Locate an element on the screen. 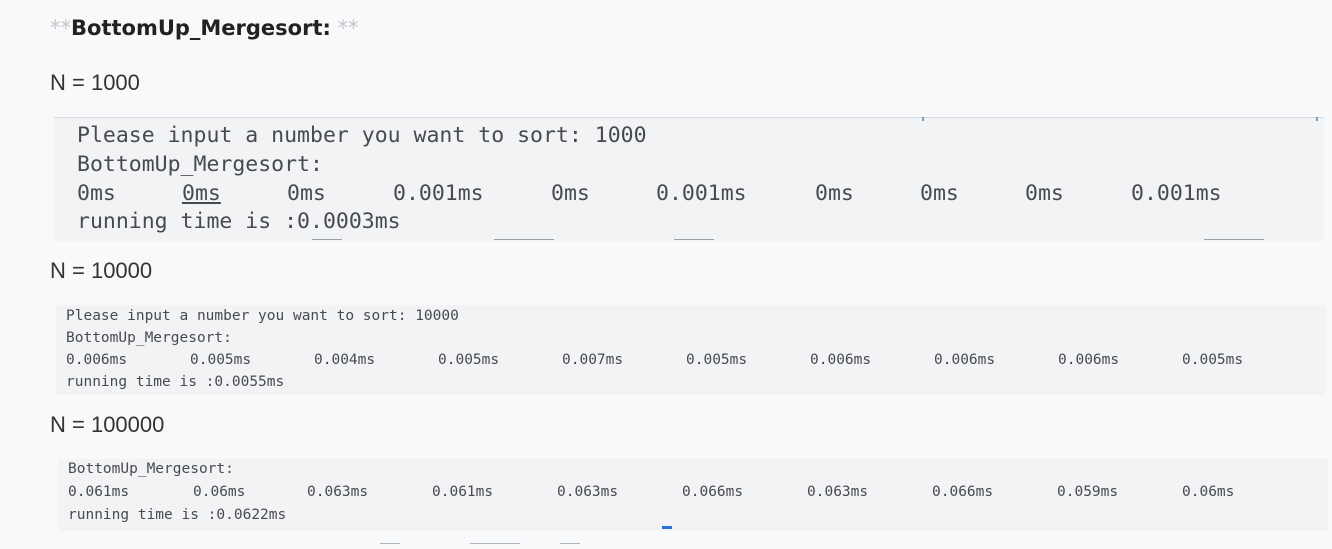 The height and width of the screenshot is (549, 1332). time-value: 0.004ms is located at coordinates (345, 360).